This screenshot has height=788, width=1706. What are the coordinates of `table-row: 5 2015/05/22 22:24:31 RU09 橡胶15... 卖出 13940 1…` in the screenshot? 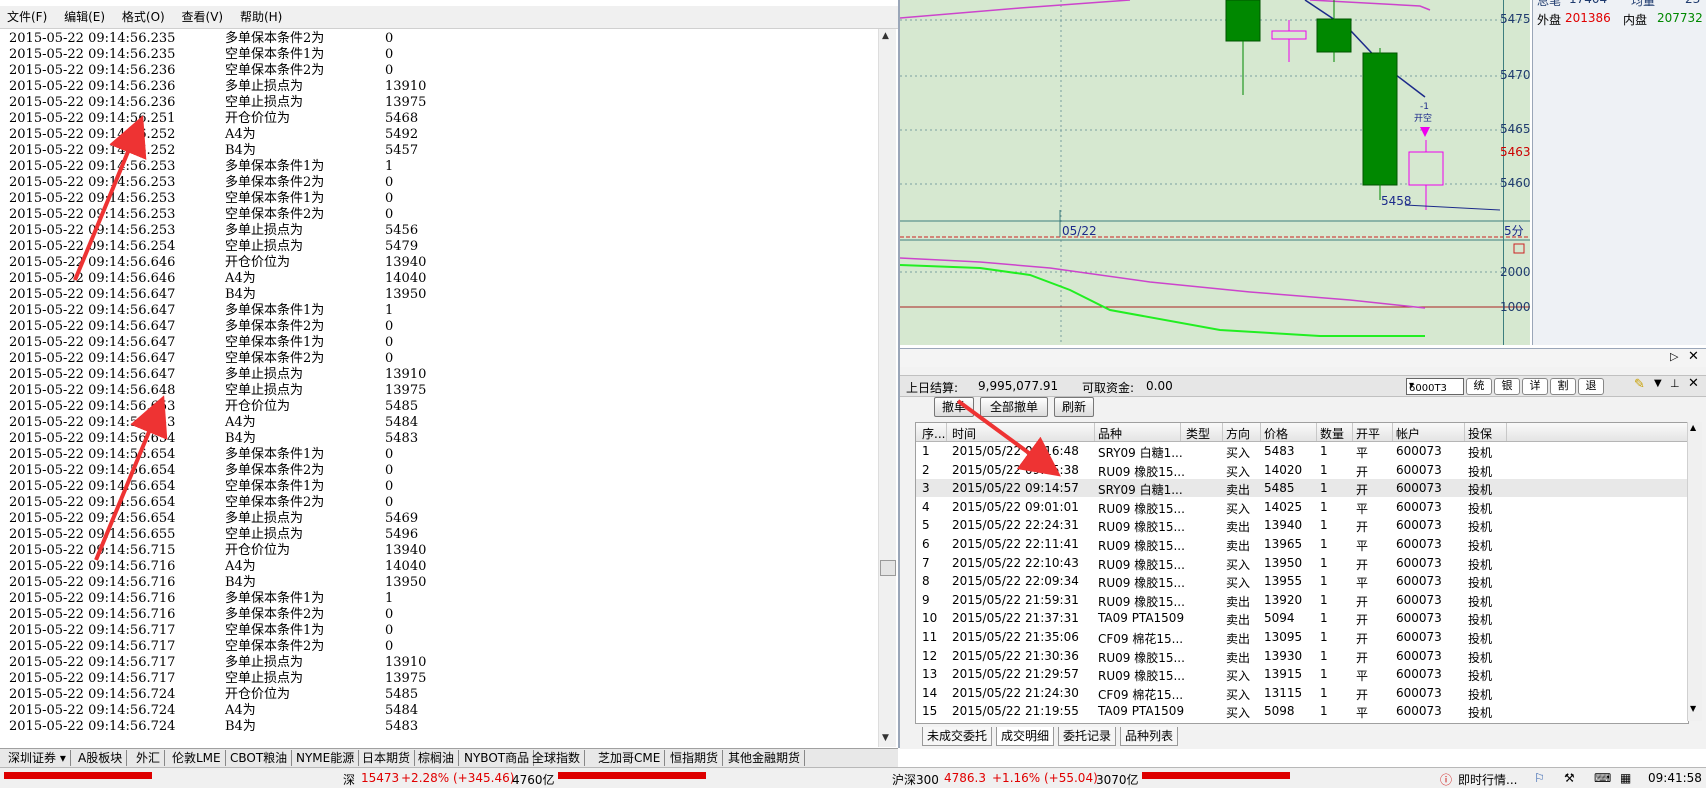 It's located at (1302, 525).